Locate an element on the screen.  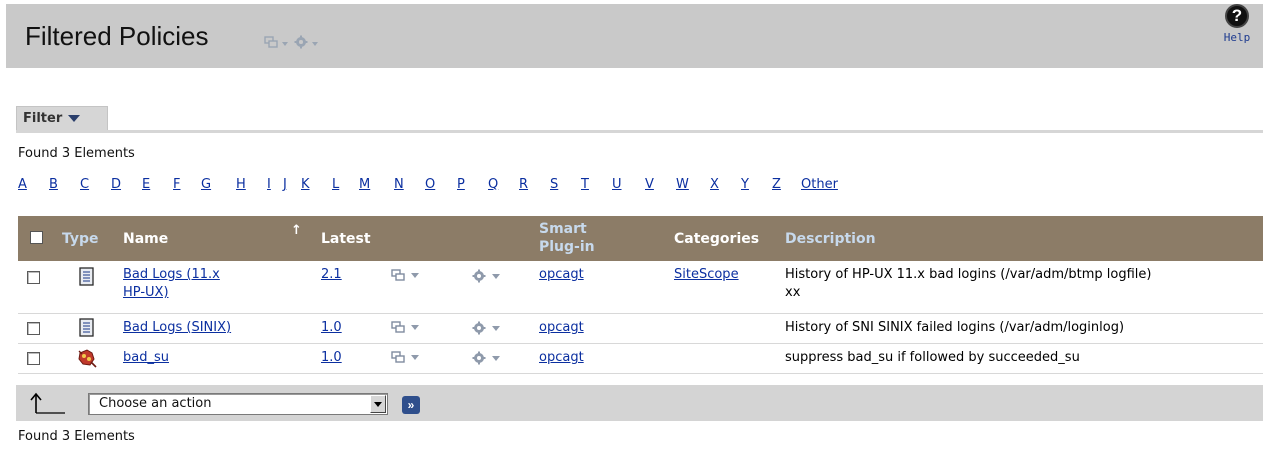
column-header-description: Description is located at coordinates (830, 239).